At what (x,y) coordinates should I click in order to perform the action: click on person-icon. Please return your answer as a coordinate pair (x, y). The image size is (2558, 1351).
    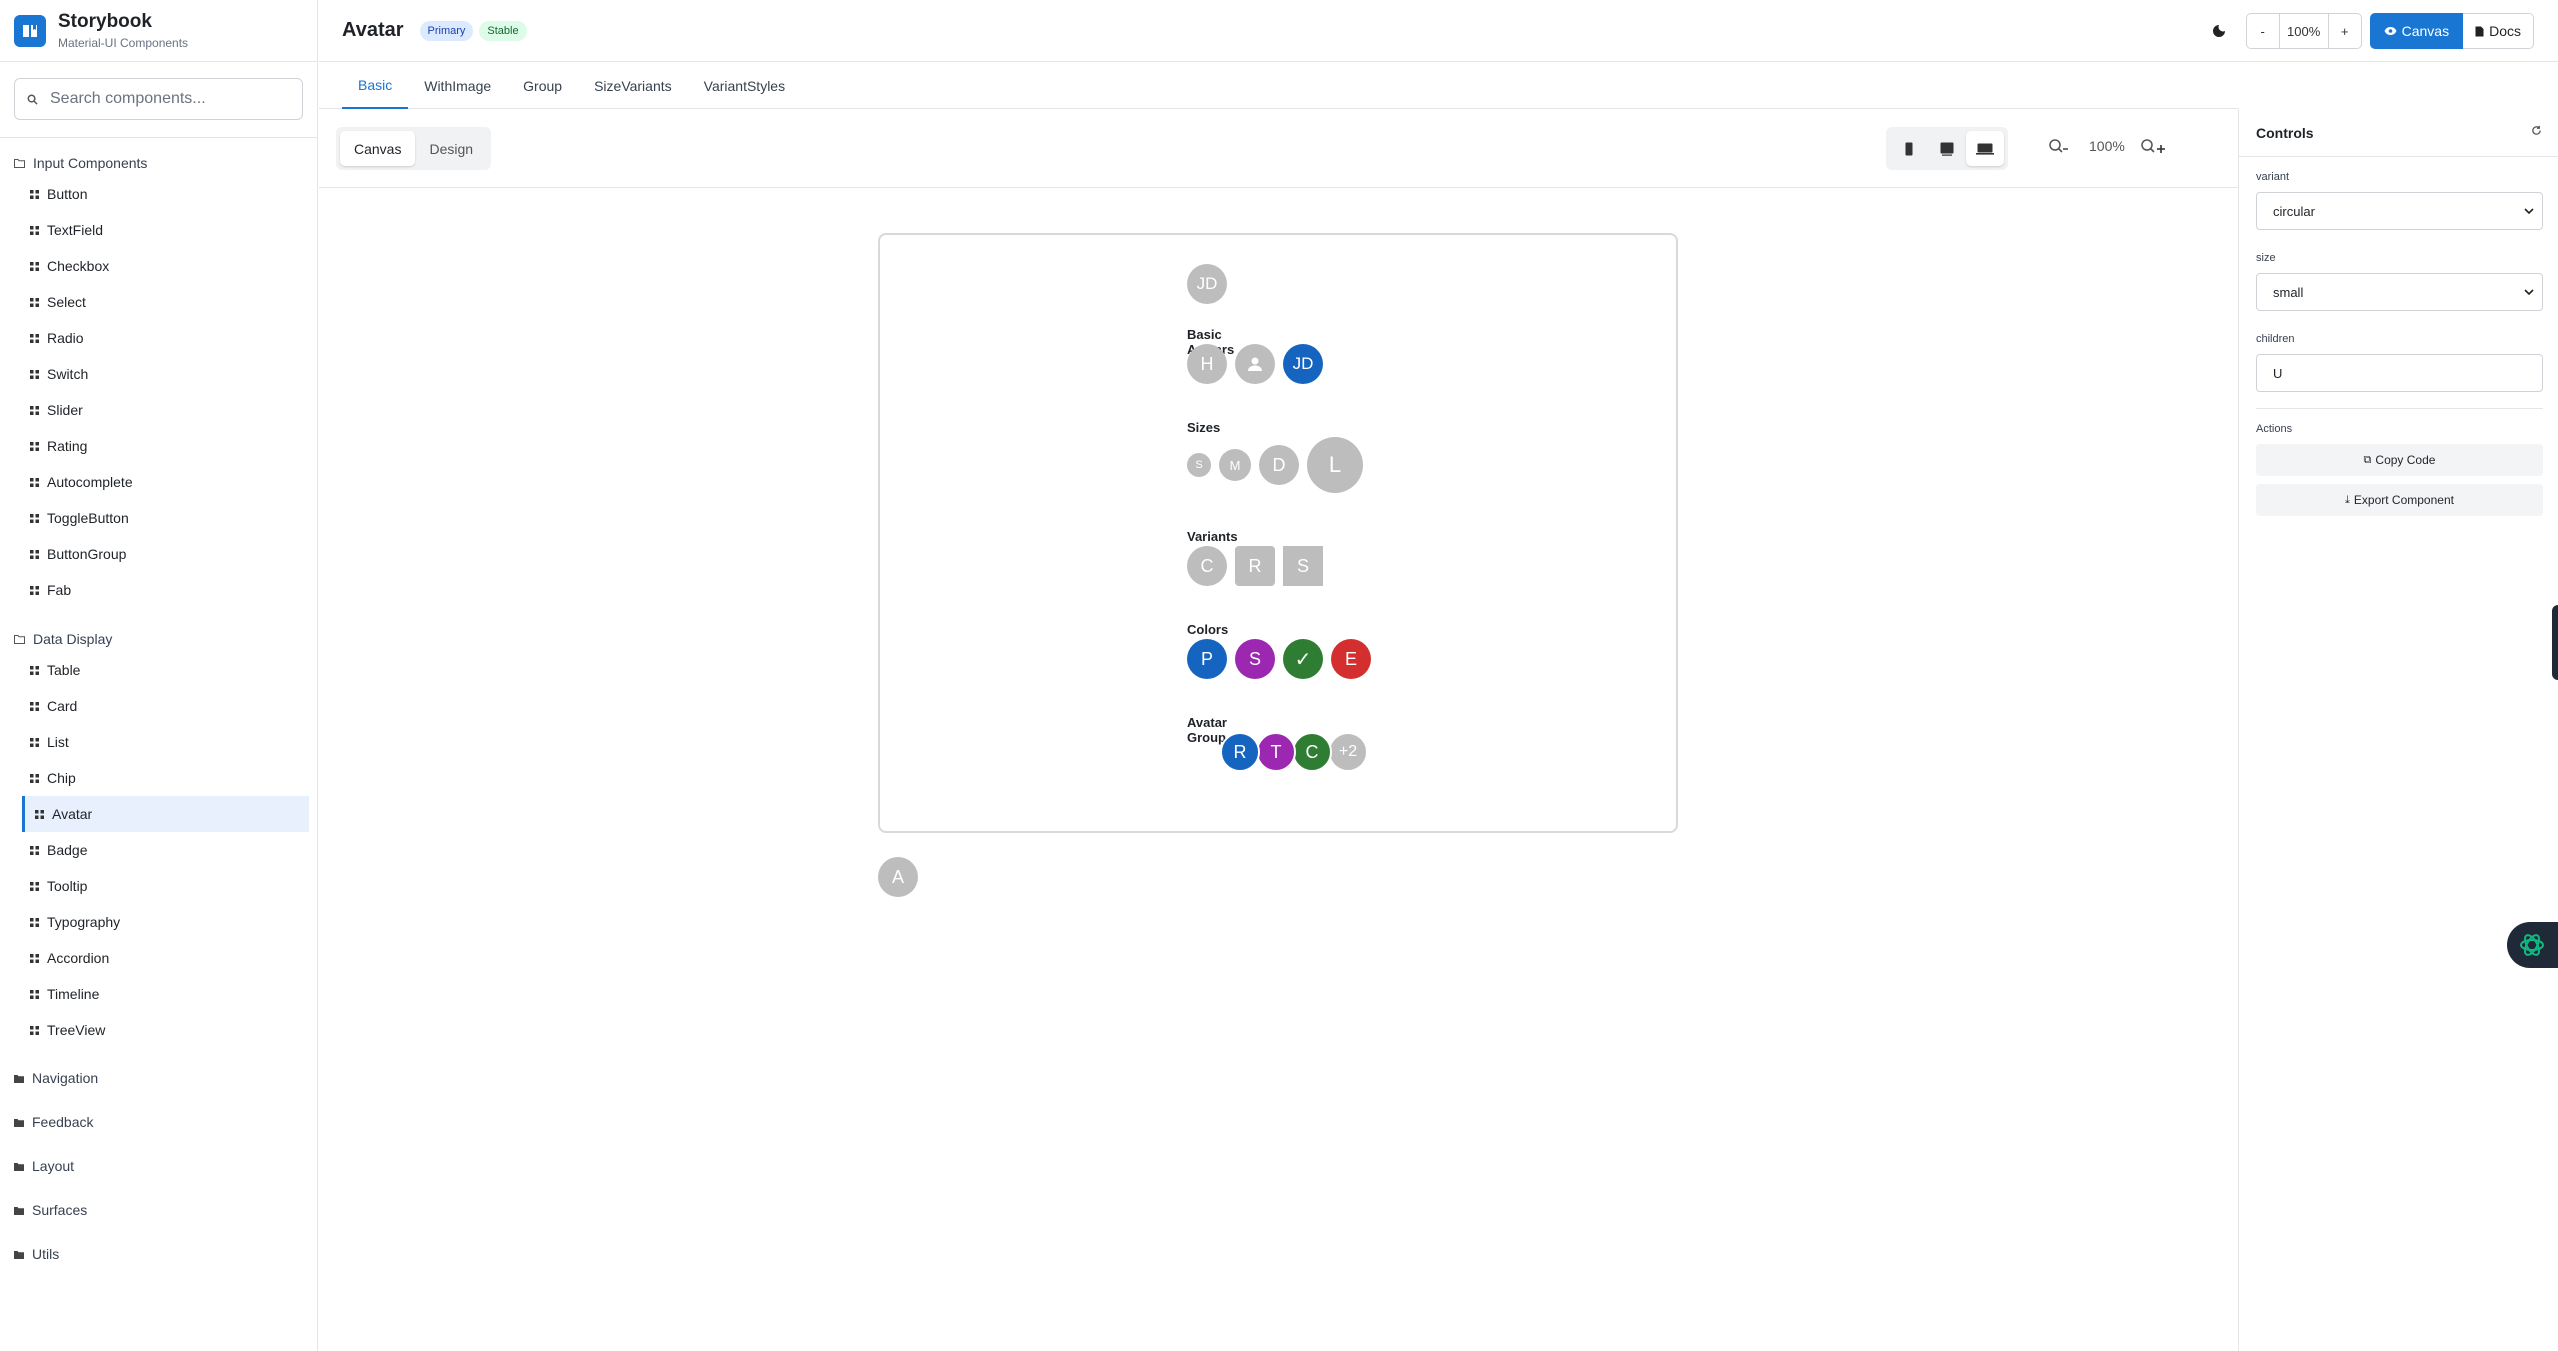
    Looking at the image, I should click on (1255, 364).